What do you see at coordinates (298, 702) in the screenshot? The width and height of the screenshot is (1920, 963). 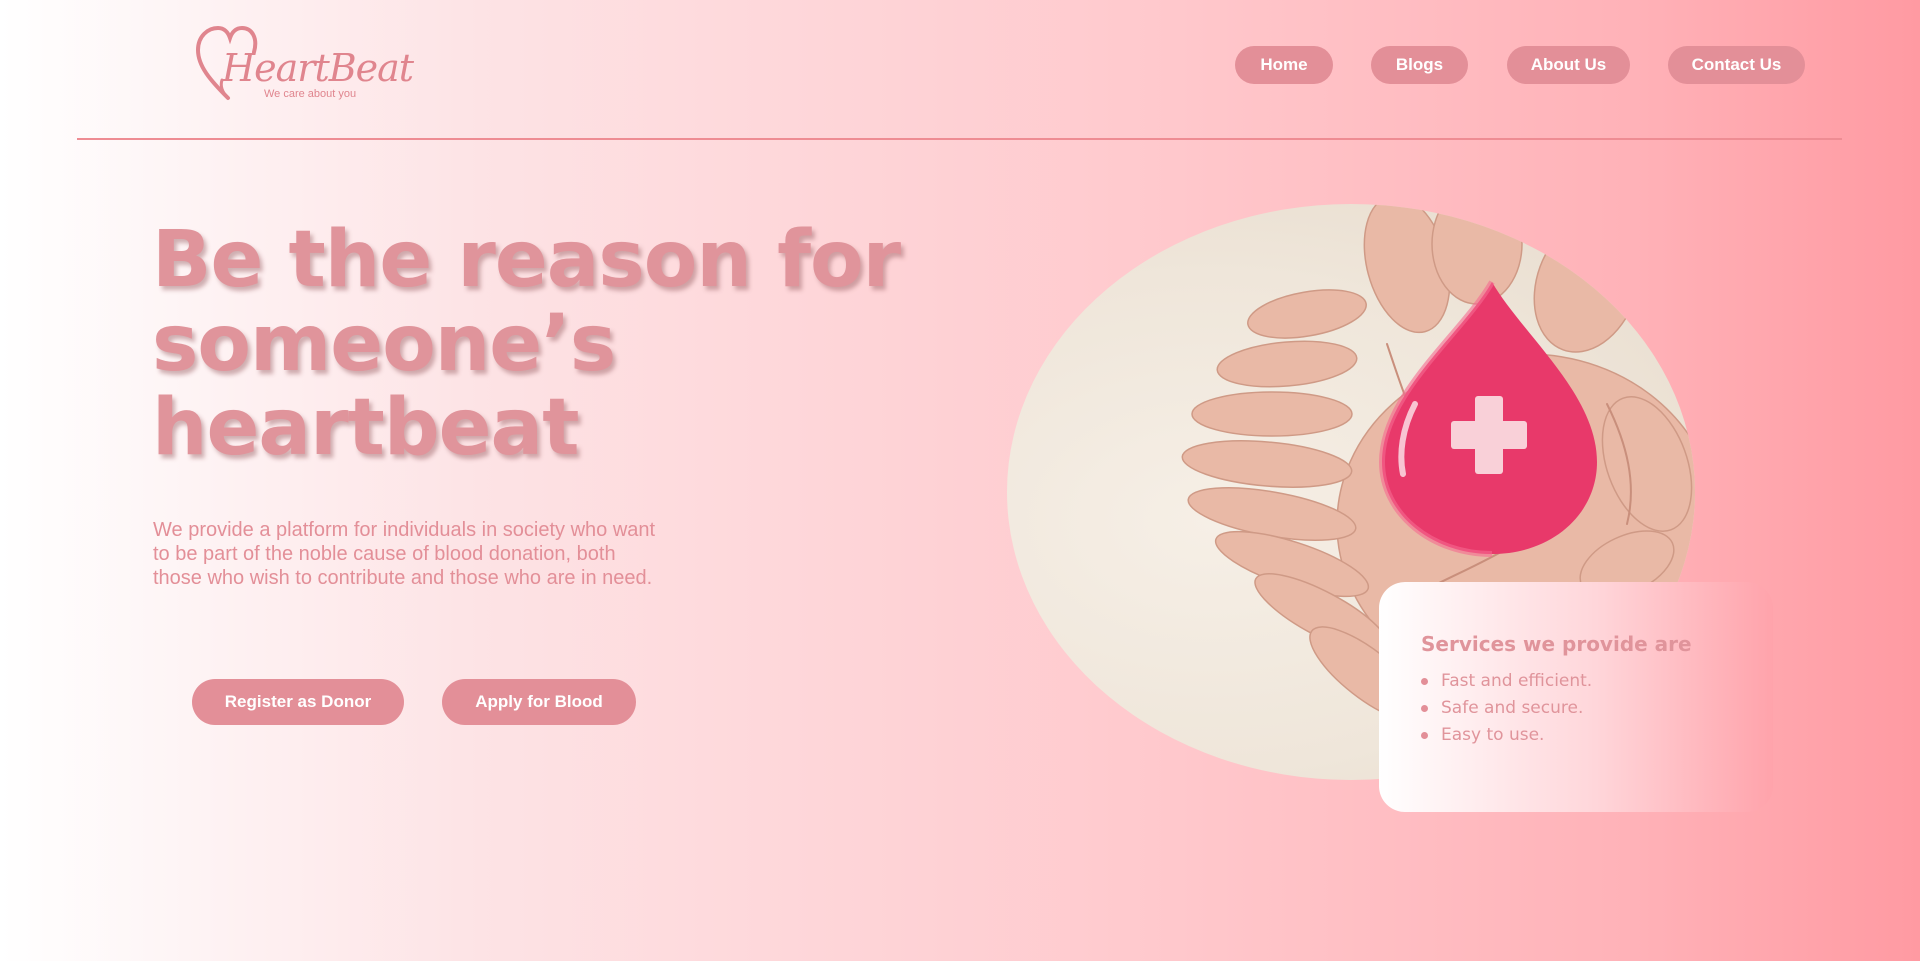 I see `register-donor-button: Register as Donor` at bounding box center [298, 702].